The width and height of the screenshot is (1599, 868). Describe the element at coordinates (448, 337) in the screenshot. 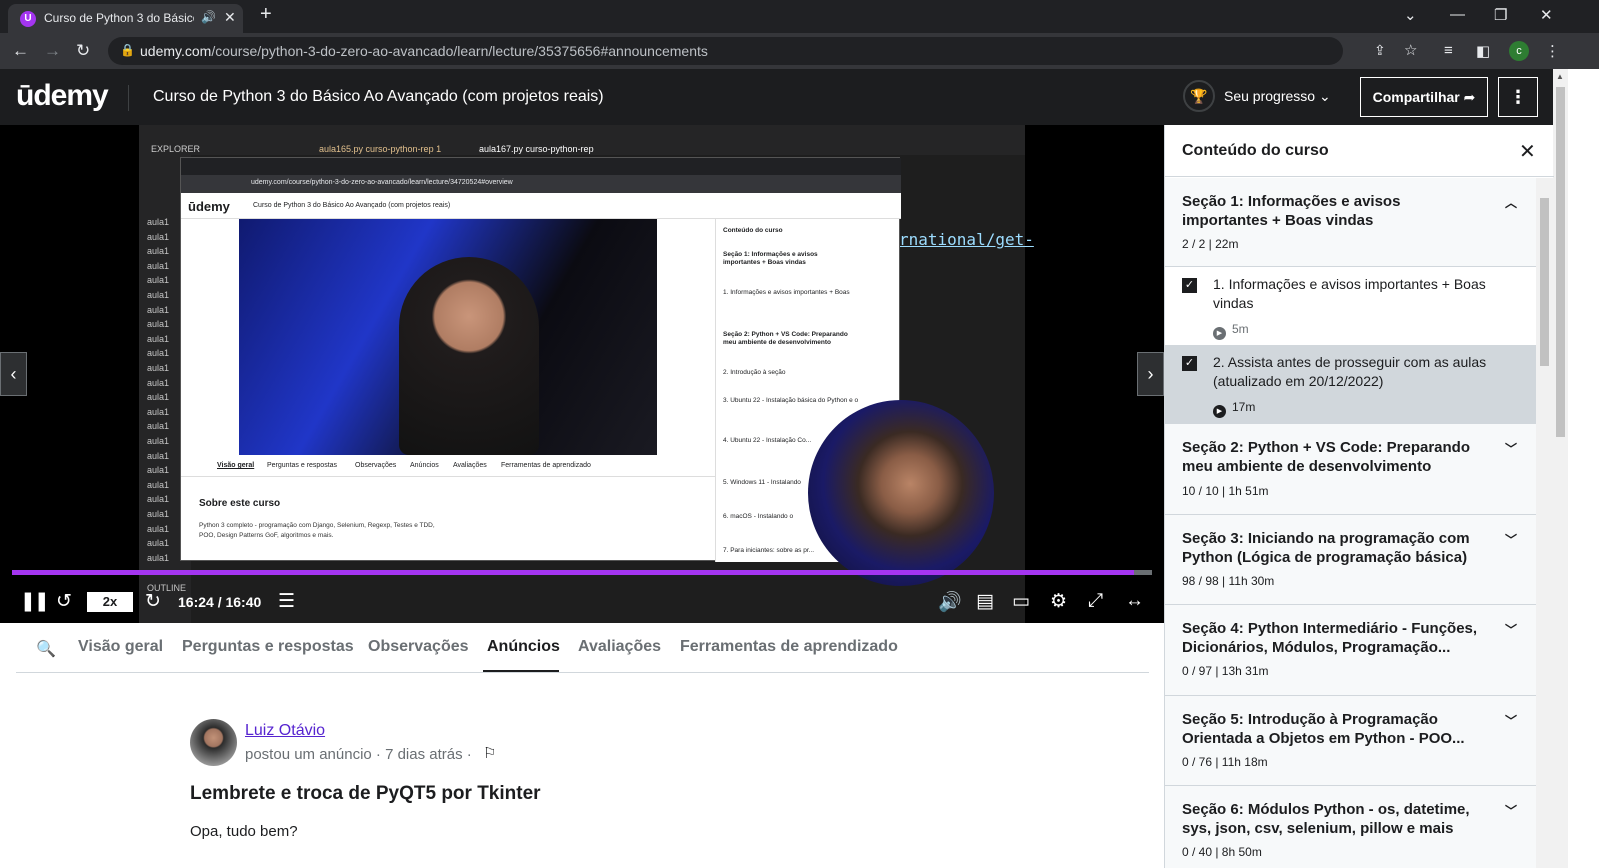

I see `inner-video` at that location.